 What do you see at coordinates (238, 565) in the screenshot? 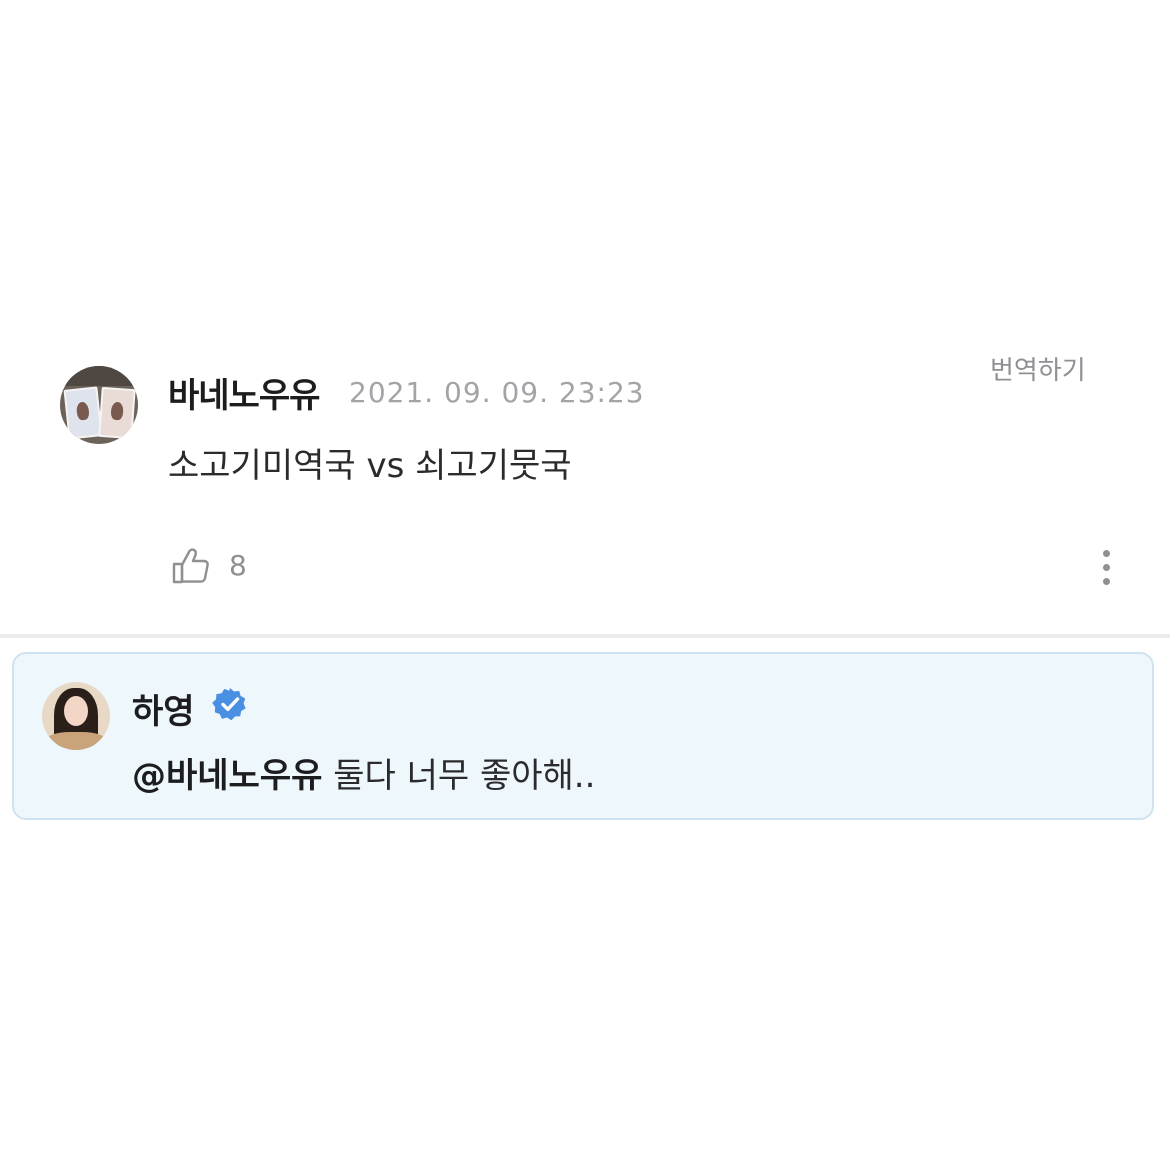
I see `like-count: 8` at bounding box center [238, 565].